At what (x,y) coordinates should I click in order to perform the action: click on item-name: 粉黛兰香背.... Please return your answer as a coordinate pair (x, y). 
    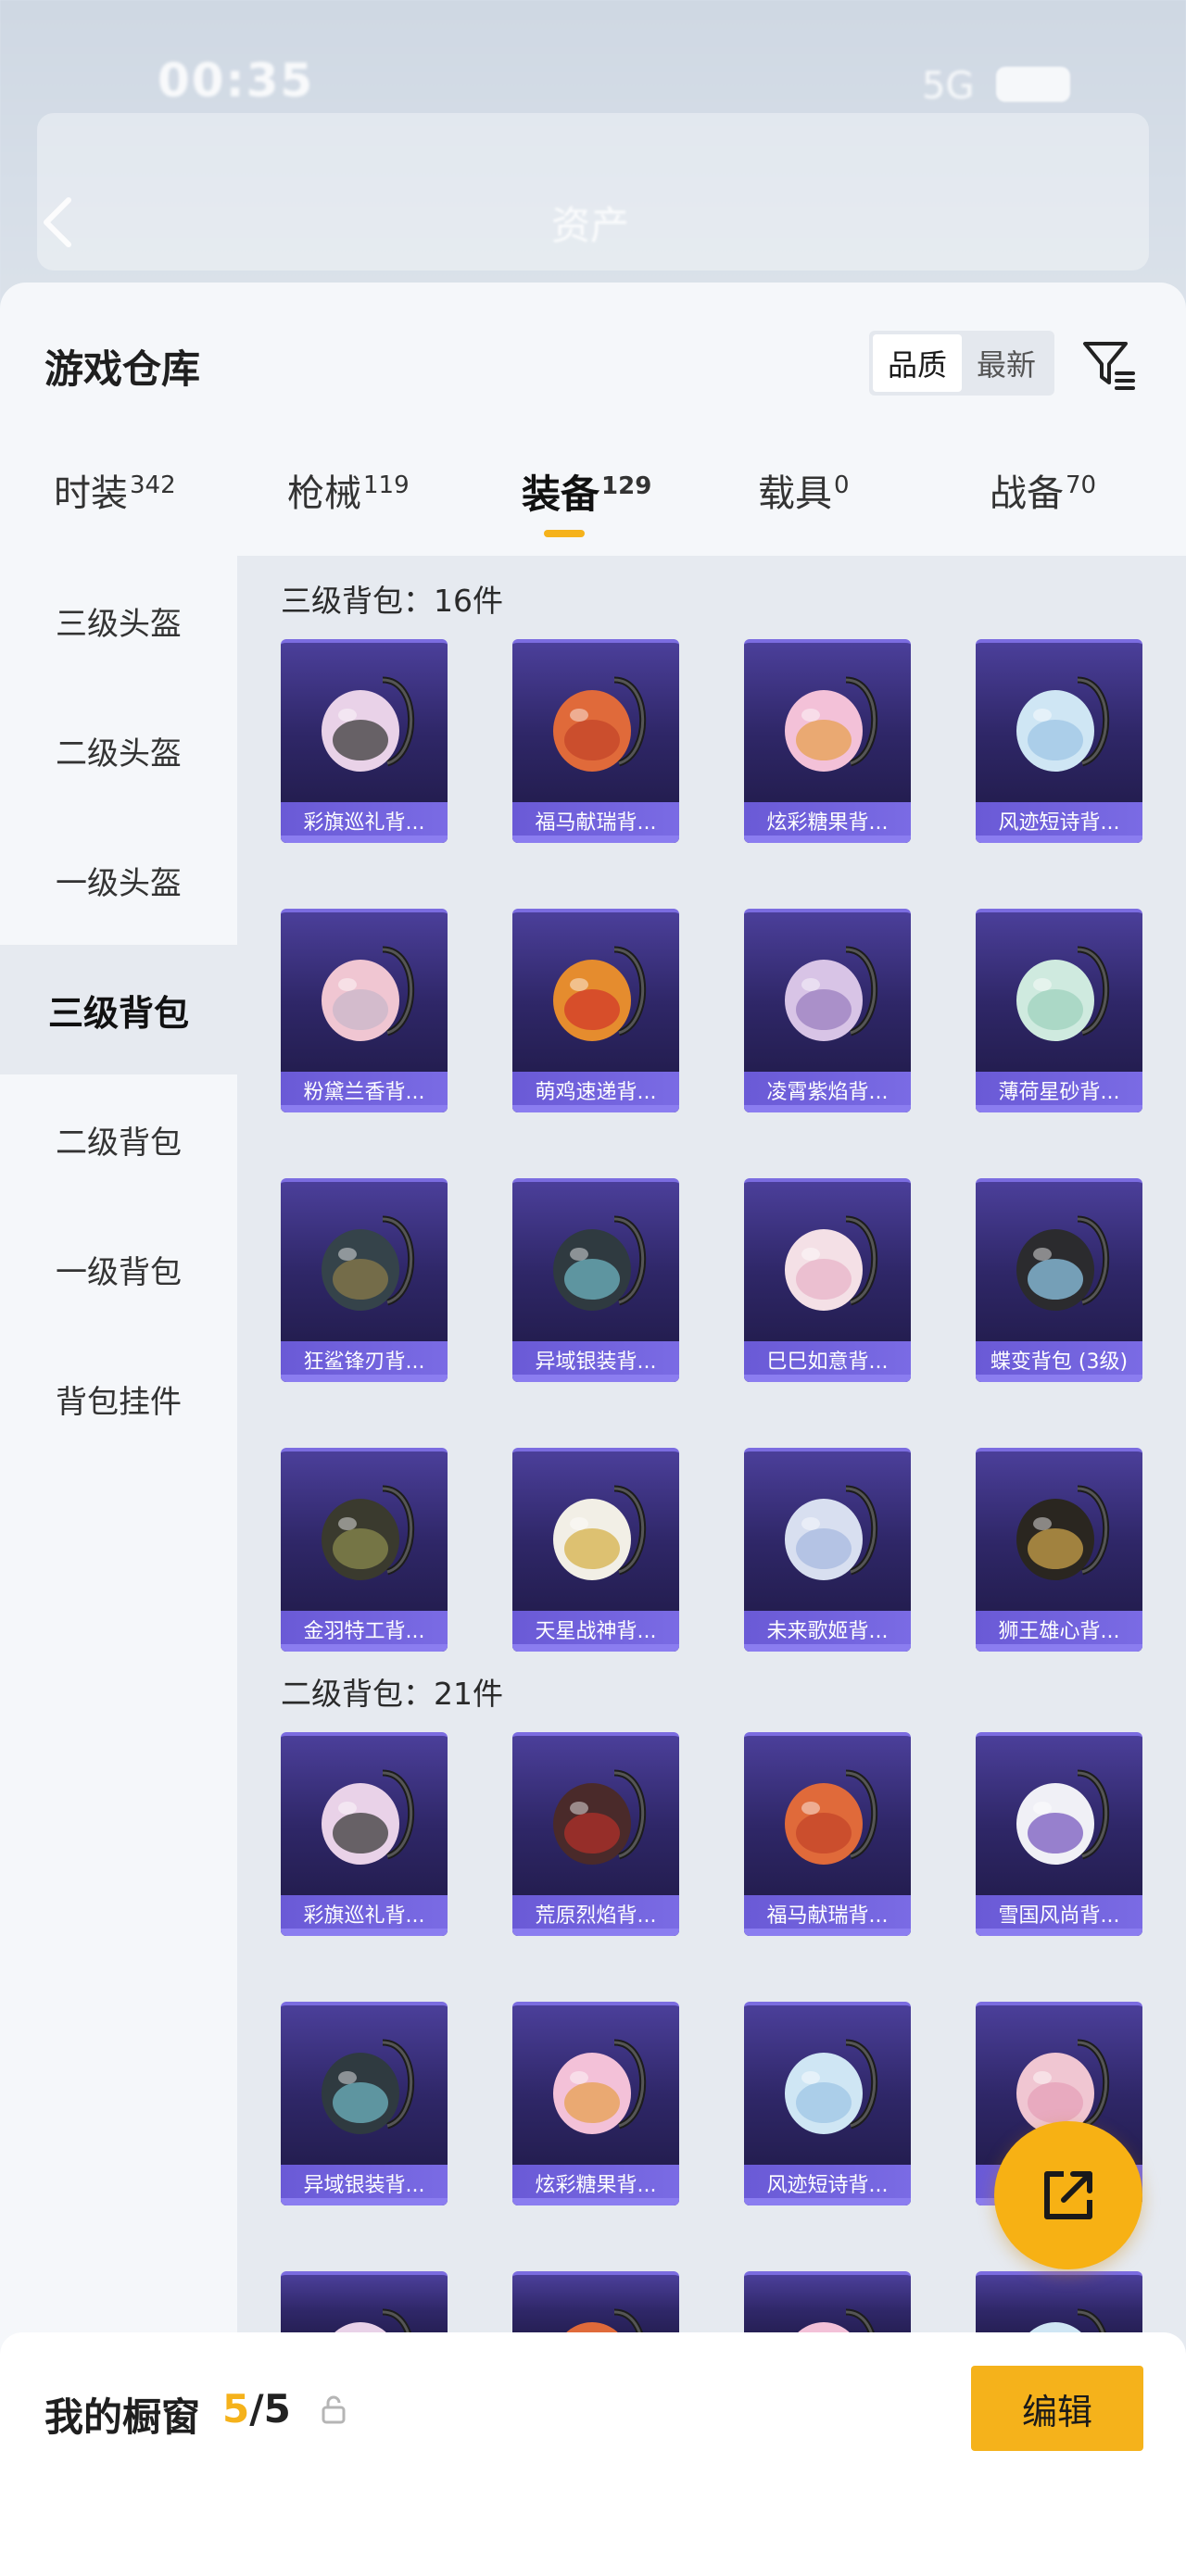
    Looking at the image, I should click on (364, 1090).